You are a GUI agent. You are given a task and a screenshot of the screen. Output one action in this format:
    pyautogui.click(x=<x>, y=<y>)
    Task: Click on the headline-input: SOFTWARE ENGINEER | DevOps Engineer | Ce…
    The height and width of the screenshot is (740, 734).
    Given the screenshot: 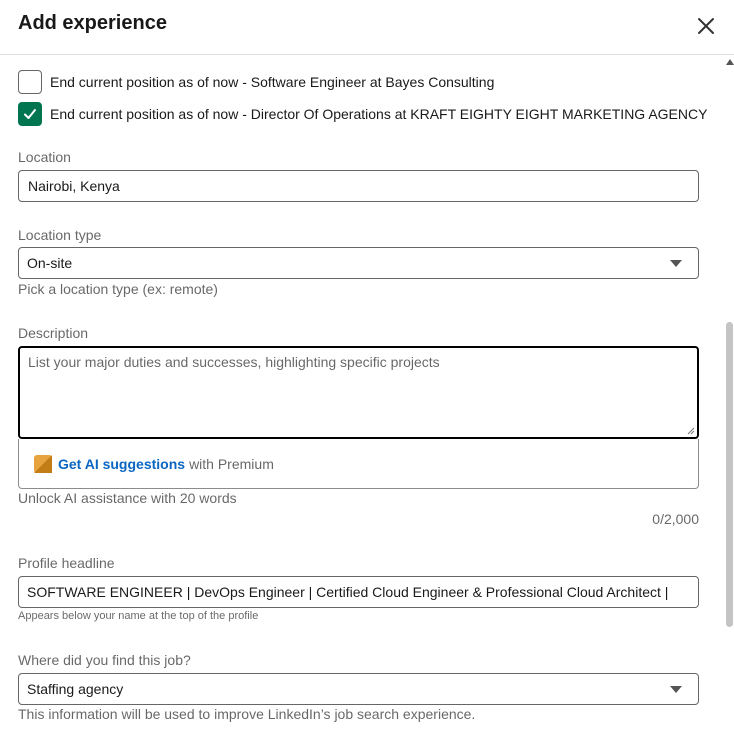 What is the action you would take?
    pyautogui.click(x=358, y=592)
    